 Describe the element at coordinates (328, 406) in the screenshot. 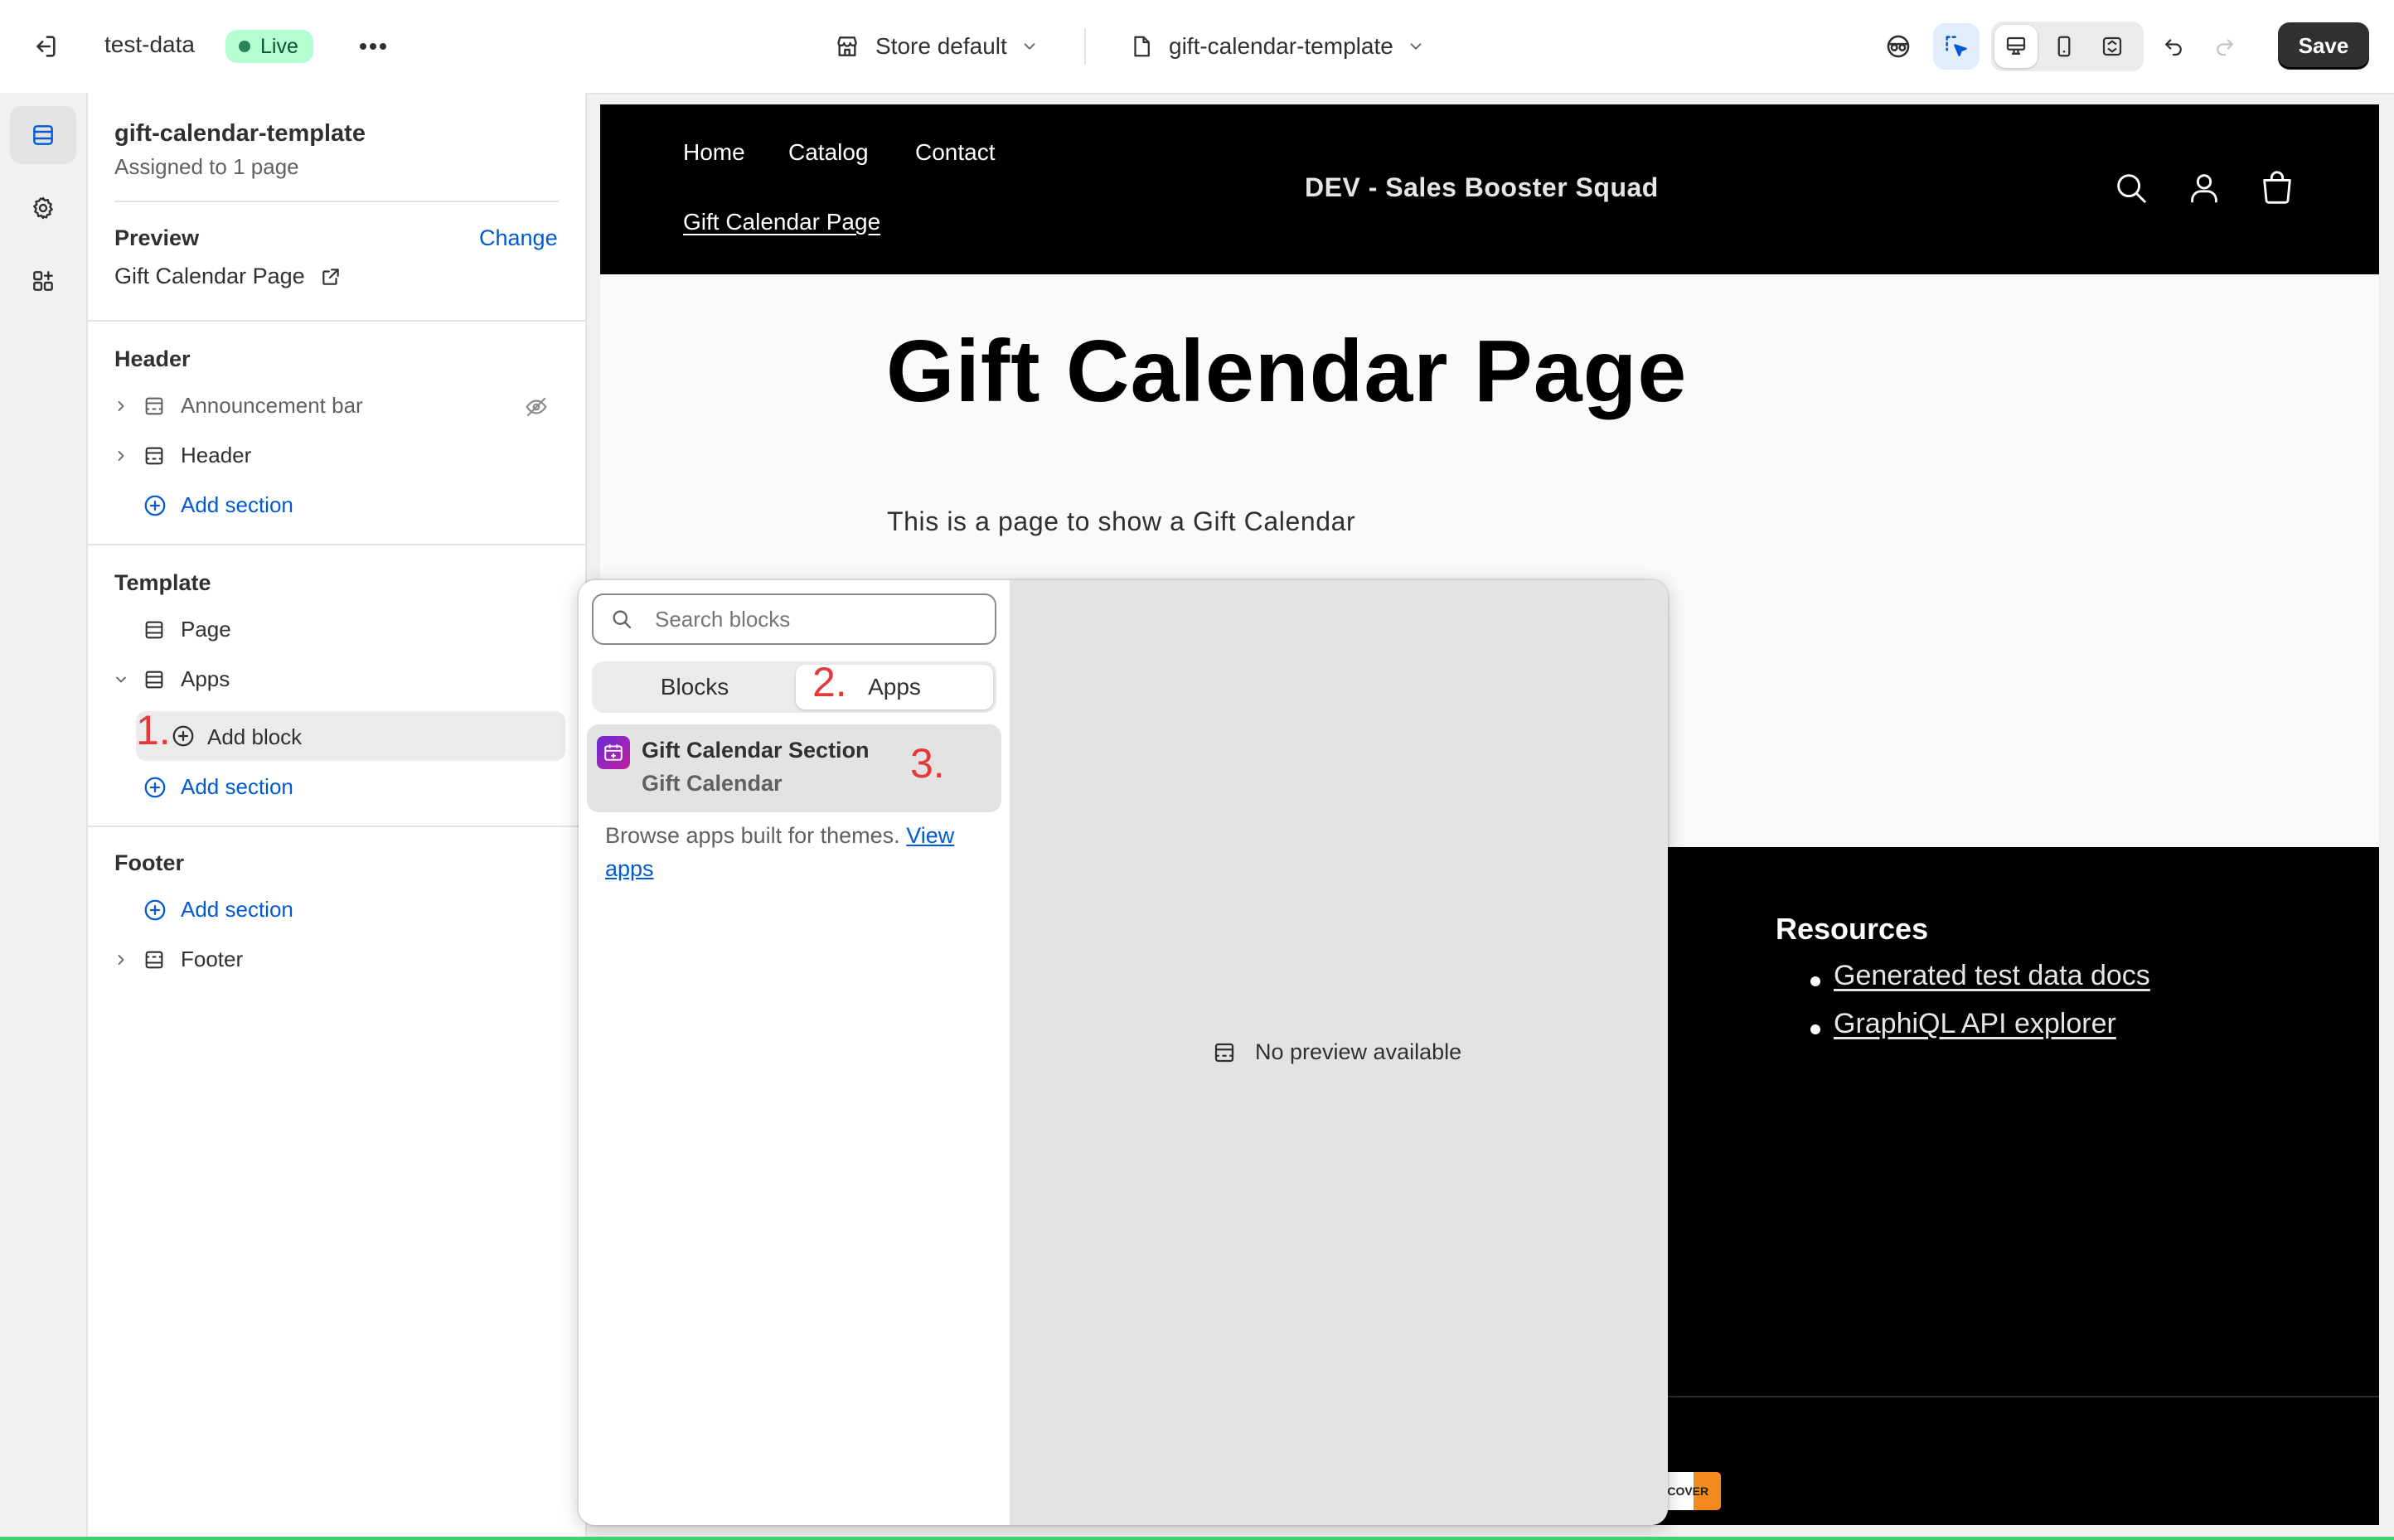

I see `section-item-announcement-bar: Announcement bar` at that location.